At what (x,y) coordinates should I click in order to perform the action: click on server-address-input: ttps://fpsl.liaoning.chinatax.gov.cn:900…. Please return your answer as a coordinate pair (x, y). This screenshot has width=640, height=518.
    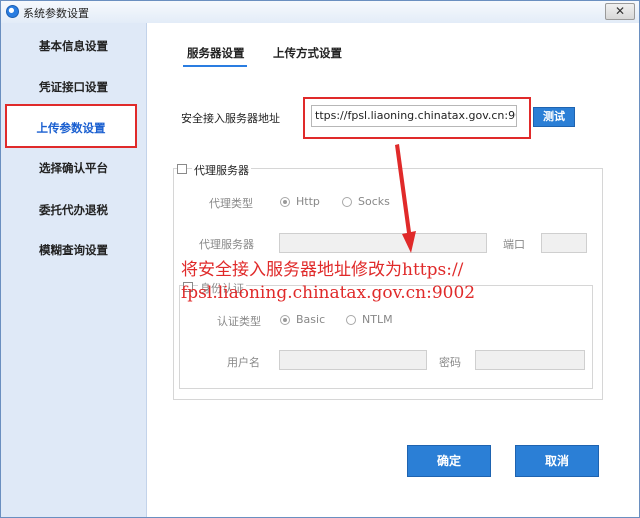
    Looking at the image, I should click on (414, 116).